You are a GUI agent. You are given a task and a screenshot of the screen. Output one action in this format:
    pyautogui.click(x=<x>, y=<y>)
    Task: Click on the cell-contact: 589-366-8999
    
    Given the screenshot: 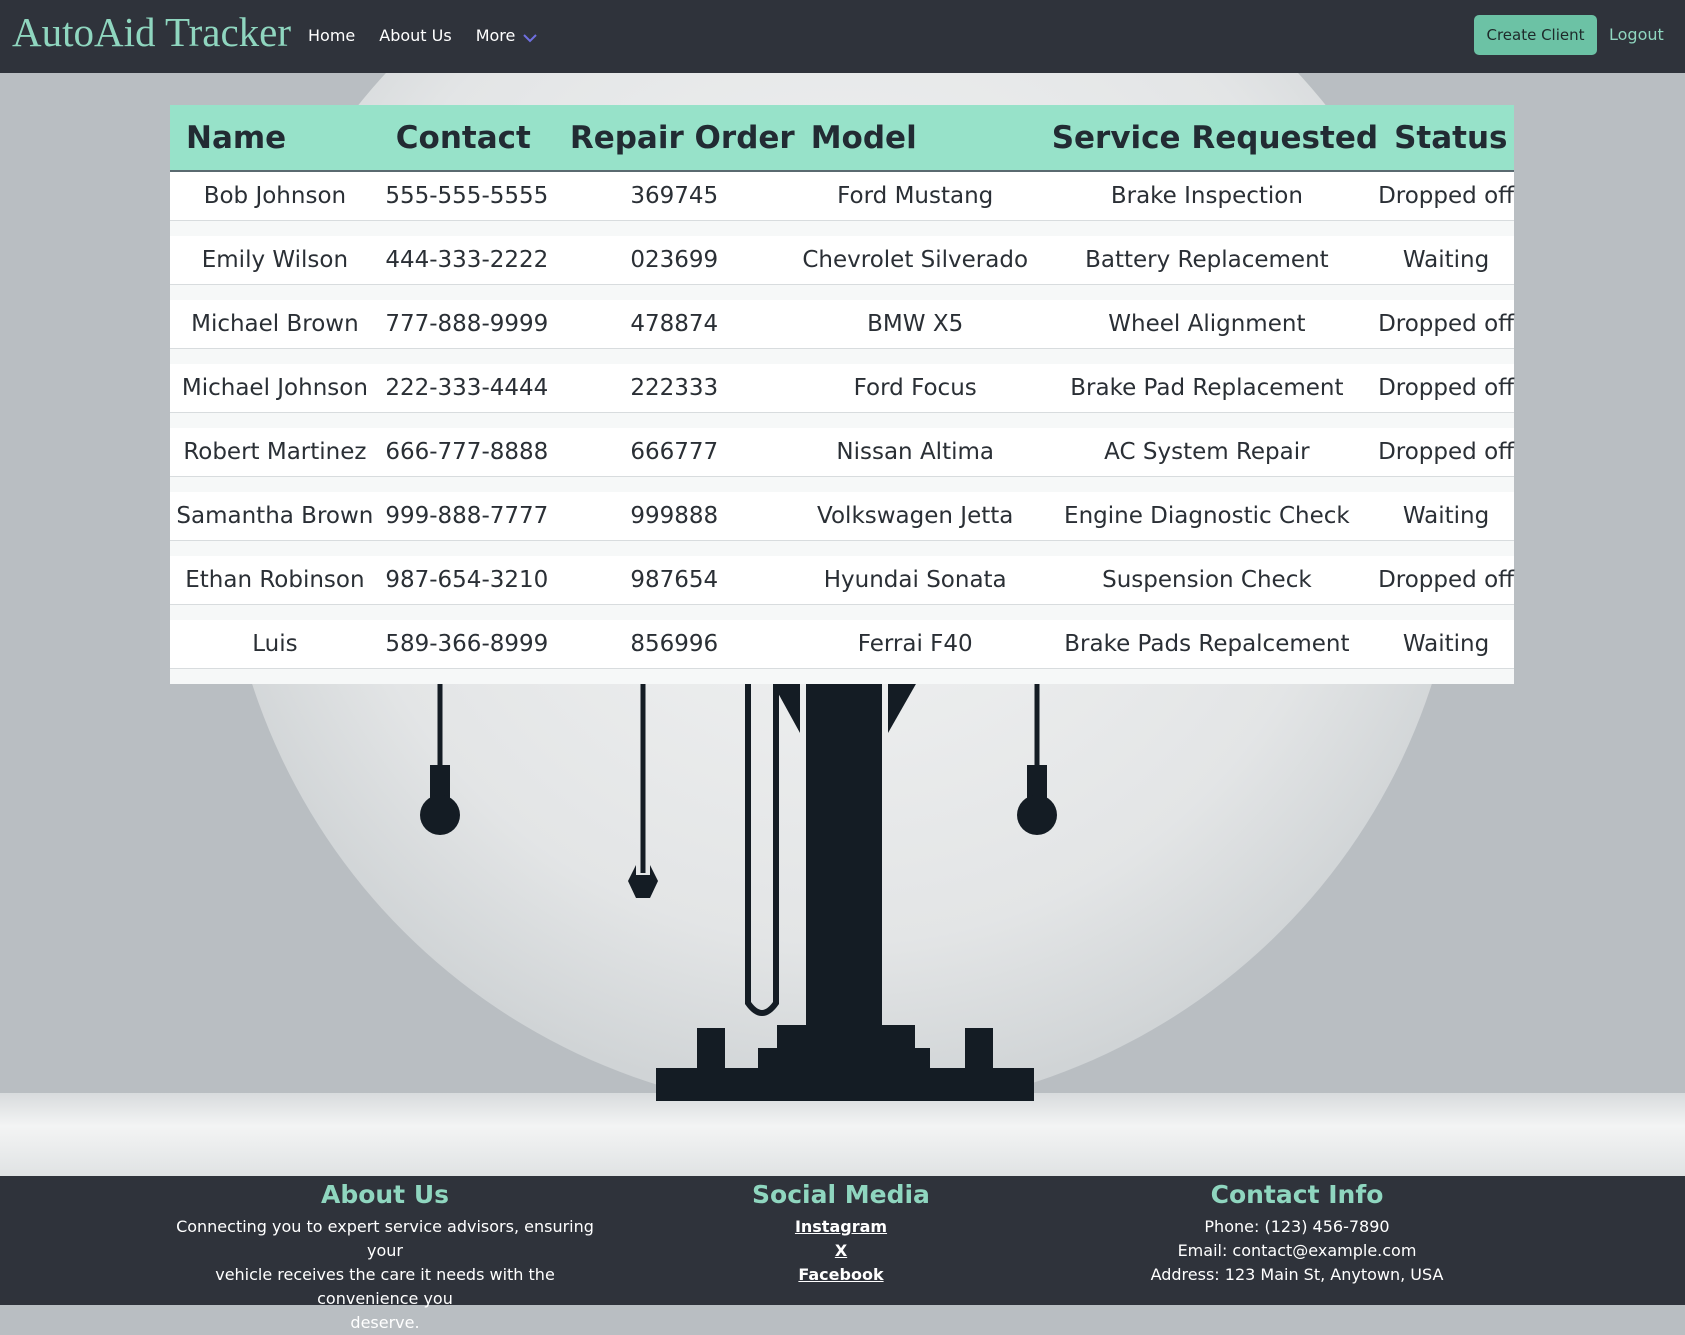 What is the action you would take?
    pyautogui.click(x=466, y=644)
    